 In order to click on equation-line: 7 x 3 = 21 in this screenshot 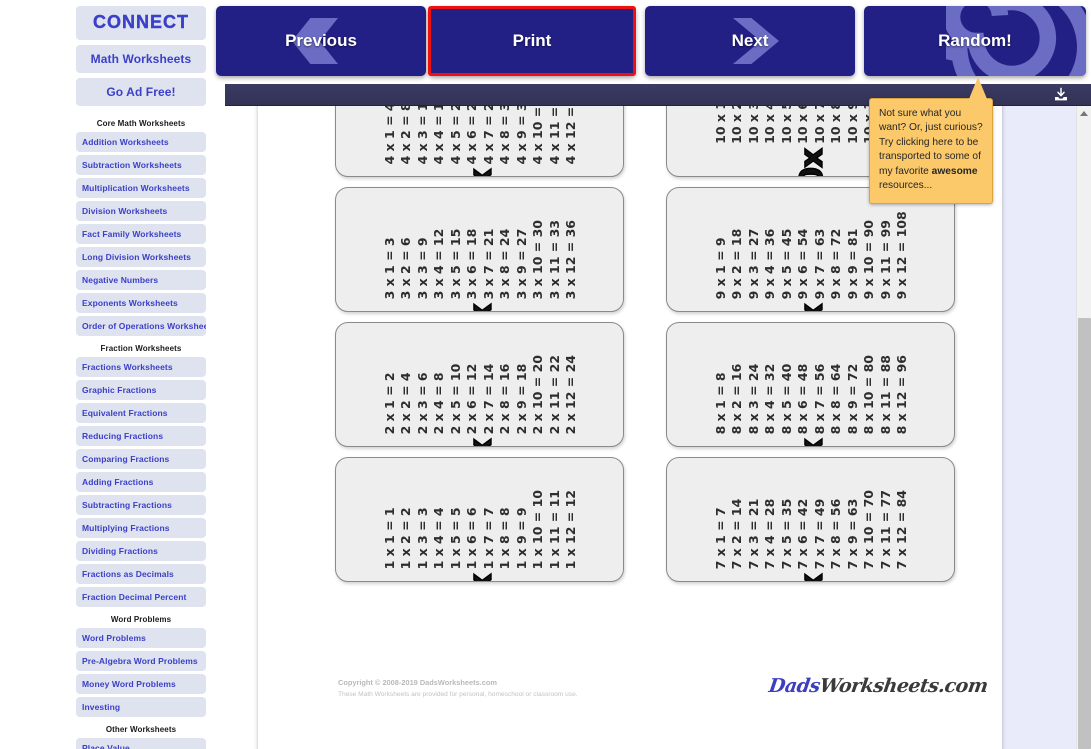, I will do `click(753, 534)`.